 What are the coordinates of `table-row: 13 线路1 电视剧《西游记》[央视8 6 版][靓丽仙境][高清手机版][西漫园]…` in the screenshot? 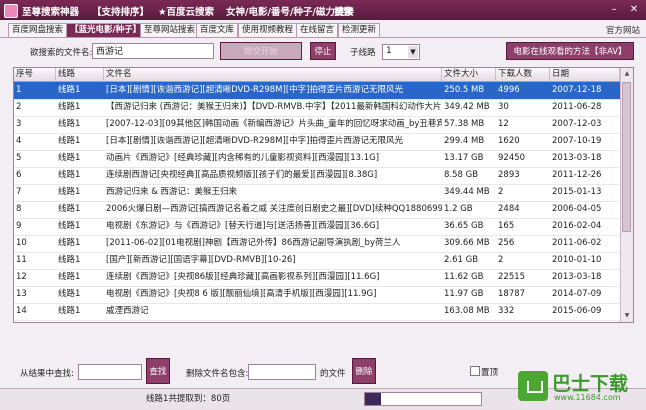 It's located at (317, 295).